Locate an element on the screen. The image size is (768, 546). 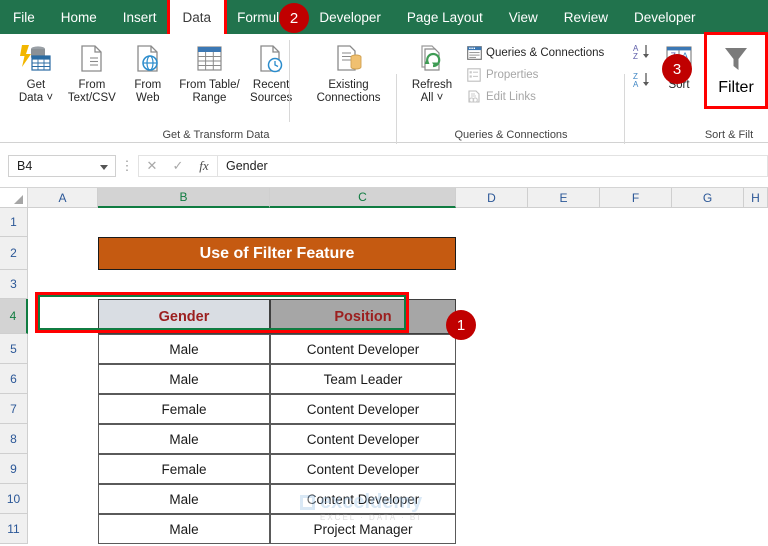
cell-C11: Project Manager is located at coordinates (363, 529).